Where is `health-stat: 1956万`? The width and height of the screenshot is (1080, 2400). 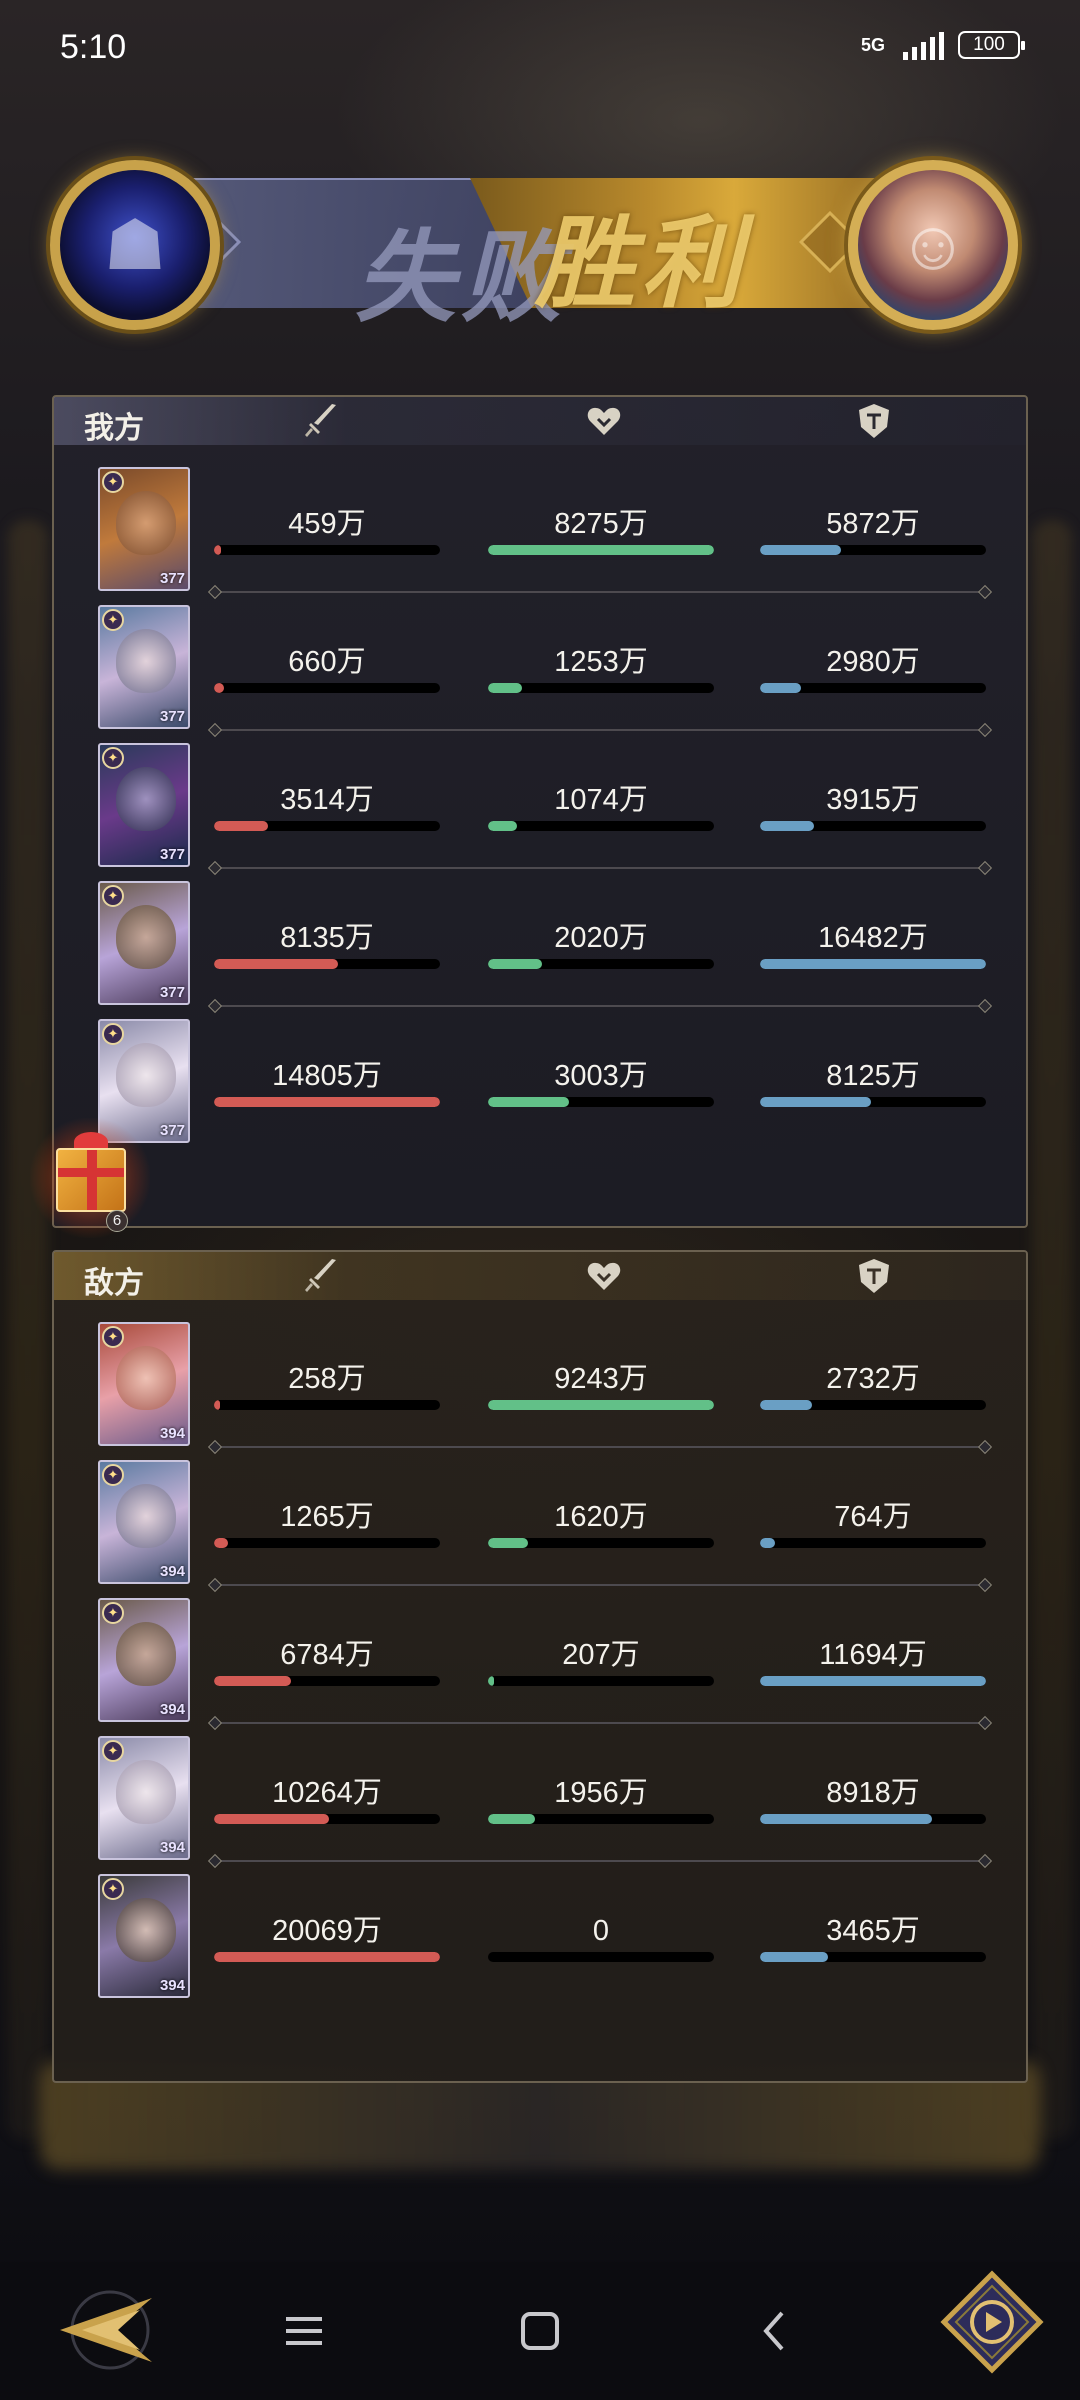 health-stat: 1956万 is located at coordinates (601, 1804).